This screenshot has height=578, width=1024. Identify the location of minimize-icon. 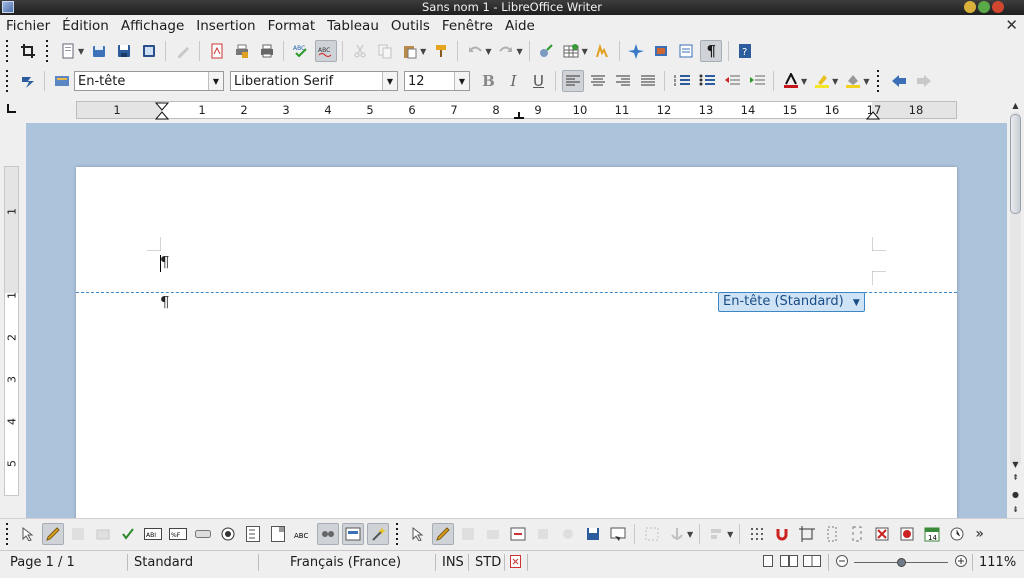
(970, 7).